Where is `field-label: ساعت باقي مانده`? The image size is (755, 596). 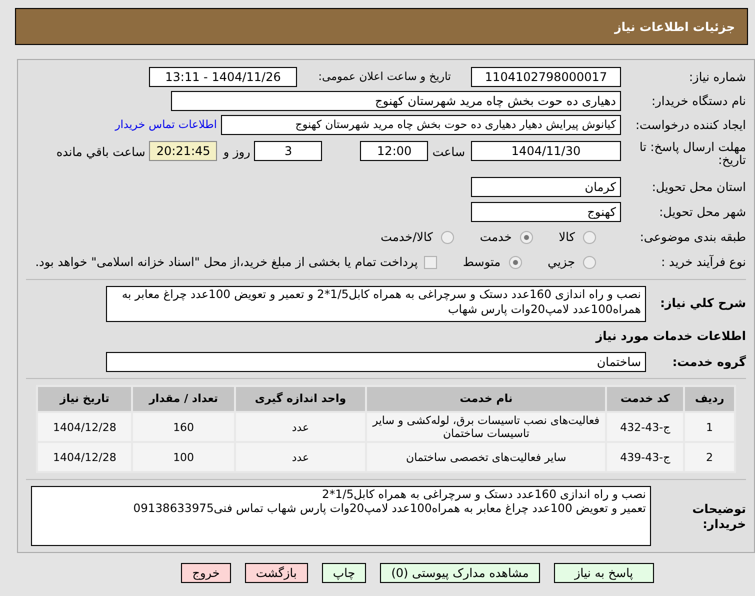 field-label: ساعت باقي مانده is located at coordinates (101, 152).